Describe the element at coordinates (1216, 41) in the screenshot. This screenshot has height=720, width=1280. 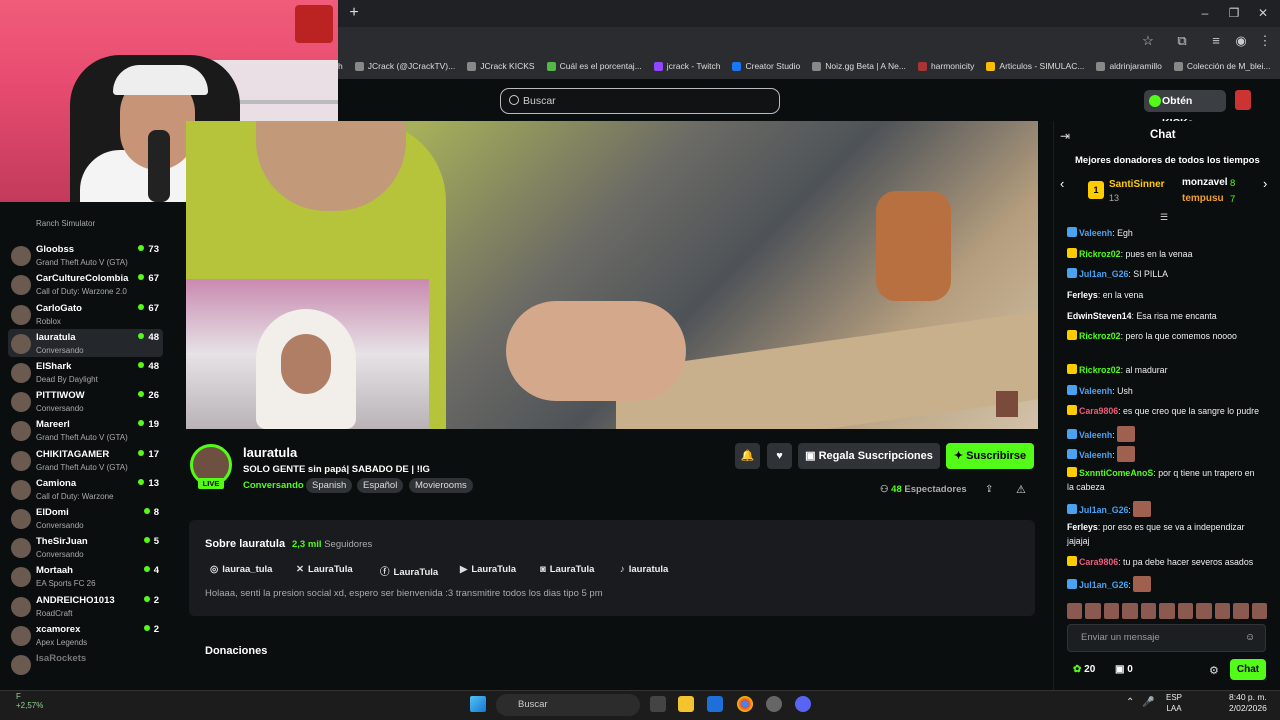
I see `media-icon: ≡` at that location.